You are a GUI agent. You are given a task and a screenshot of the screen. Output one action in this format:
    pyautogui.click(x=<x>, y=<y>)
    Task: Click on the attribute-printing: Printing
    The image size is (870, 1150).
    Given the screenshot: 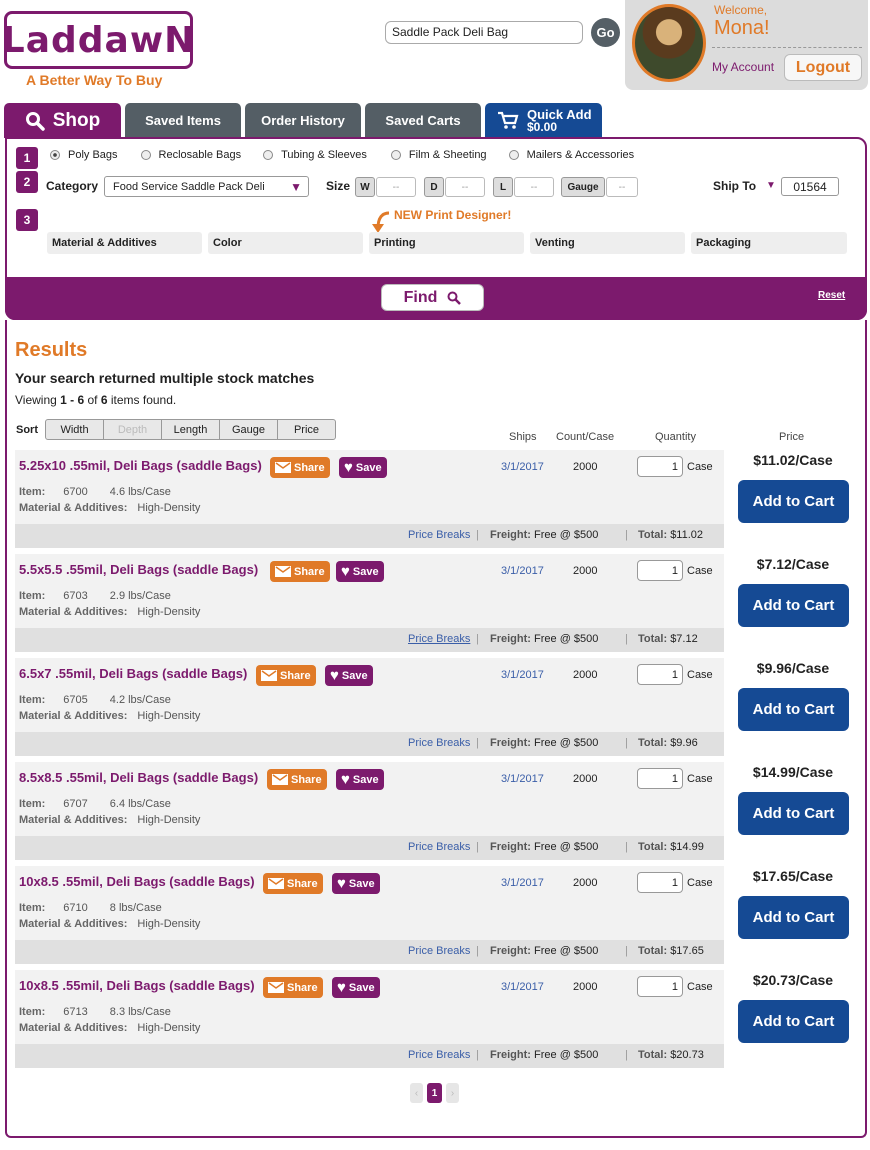 What is the action you would take?
    pyautogui.click(x=446, y=243)
    